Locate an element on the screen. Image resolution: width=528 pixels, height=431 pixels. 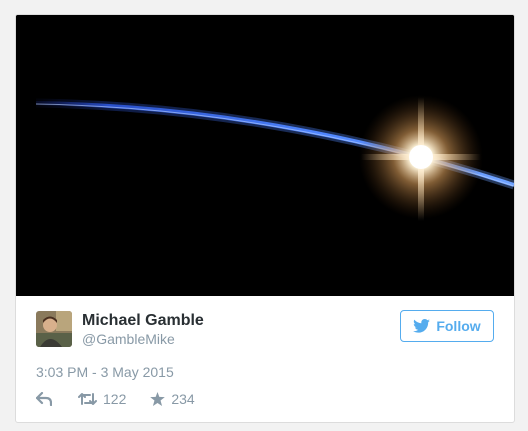
favorite-button: 234 is located at coordinates (172, 399).